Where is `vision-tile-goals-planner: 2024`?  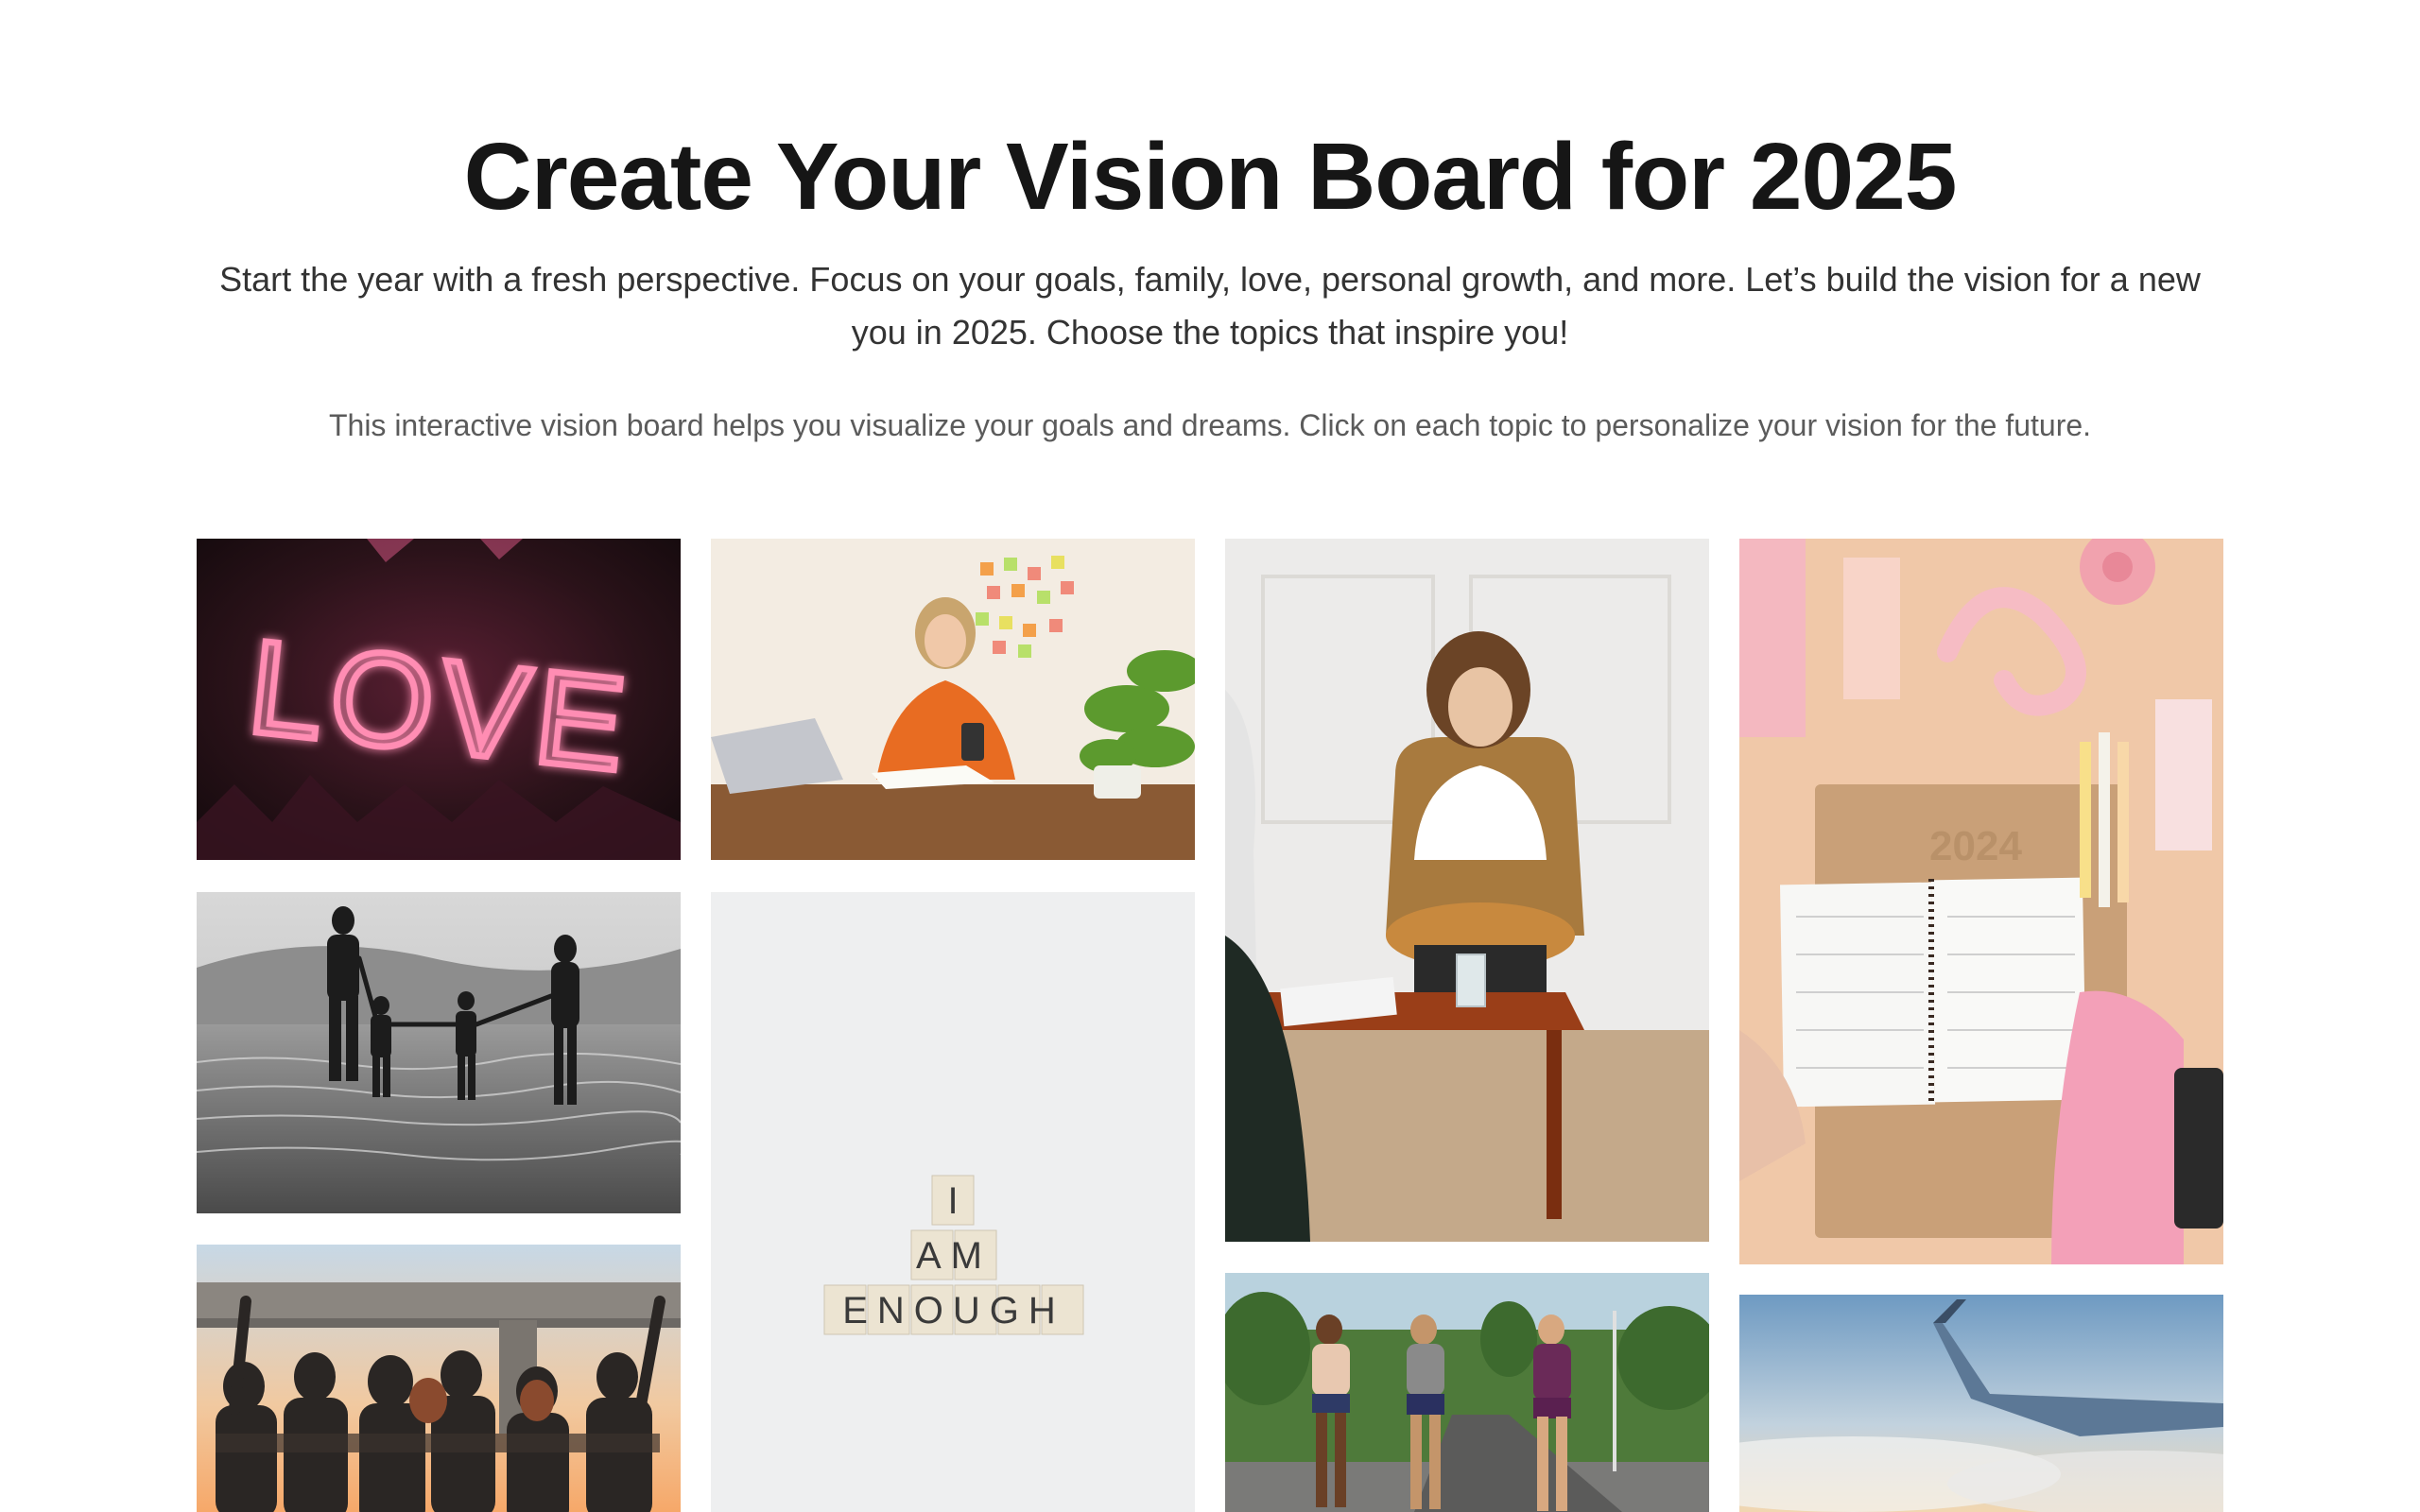
vision-tile-goals-planner: 2024 is located at coordinates (1981, 901).